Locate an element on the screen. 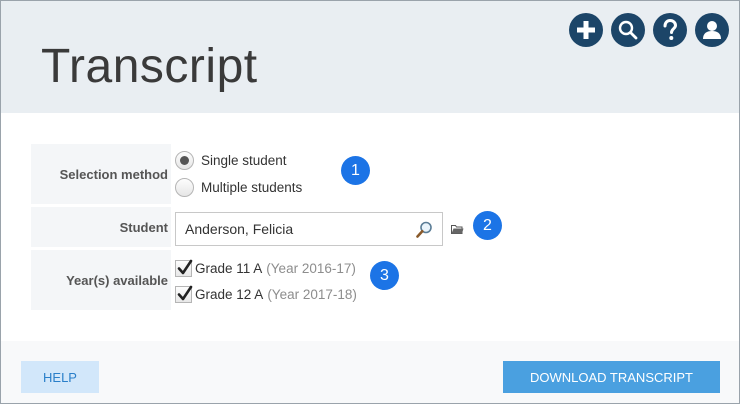 This screenshot has height=404, width=740. help-button is located at coordinates (670, 30).